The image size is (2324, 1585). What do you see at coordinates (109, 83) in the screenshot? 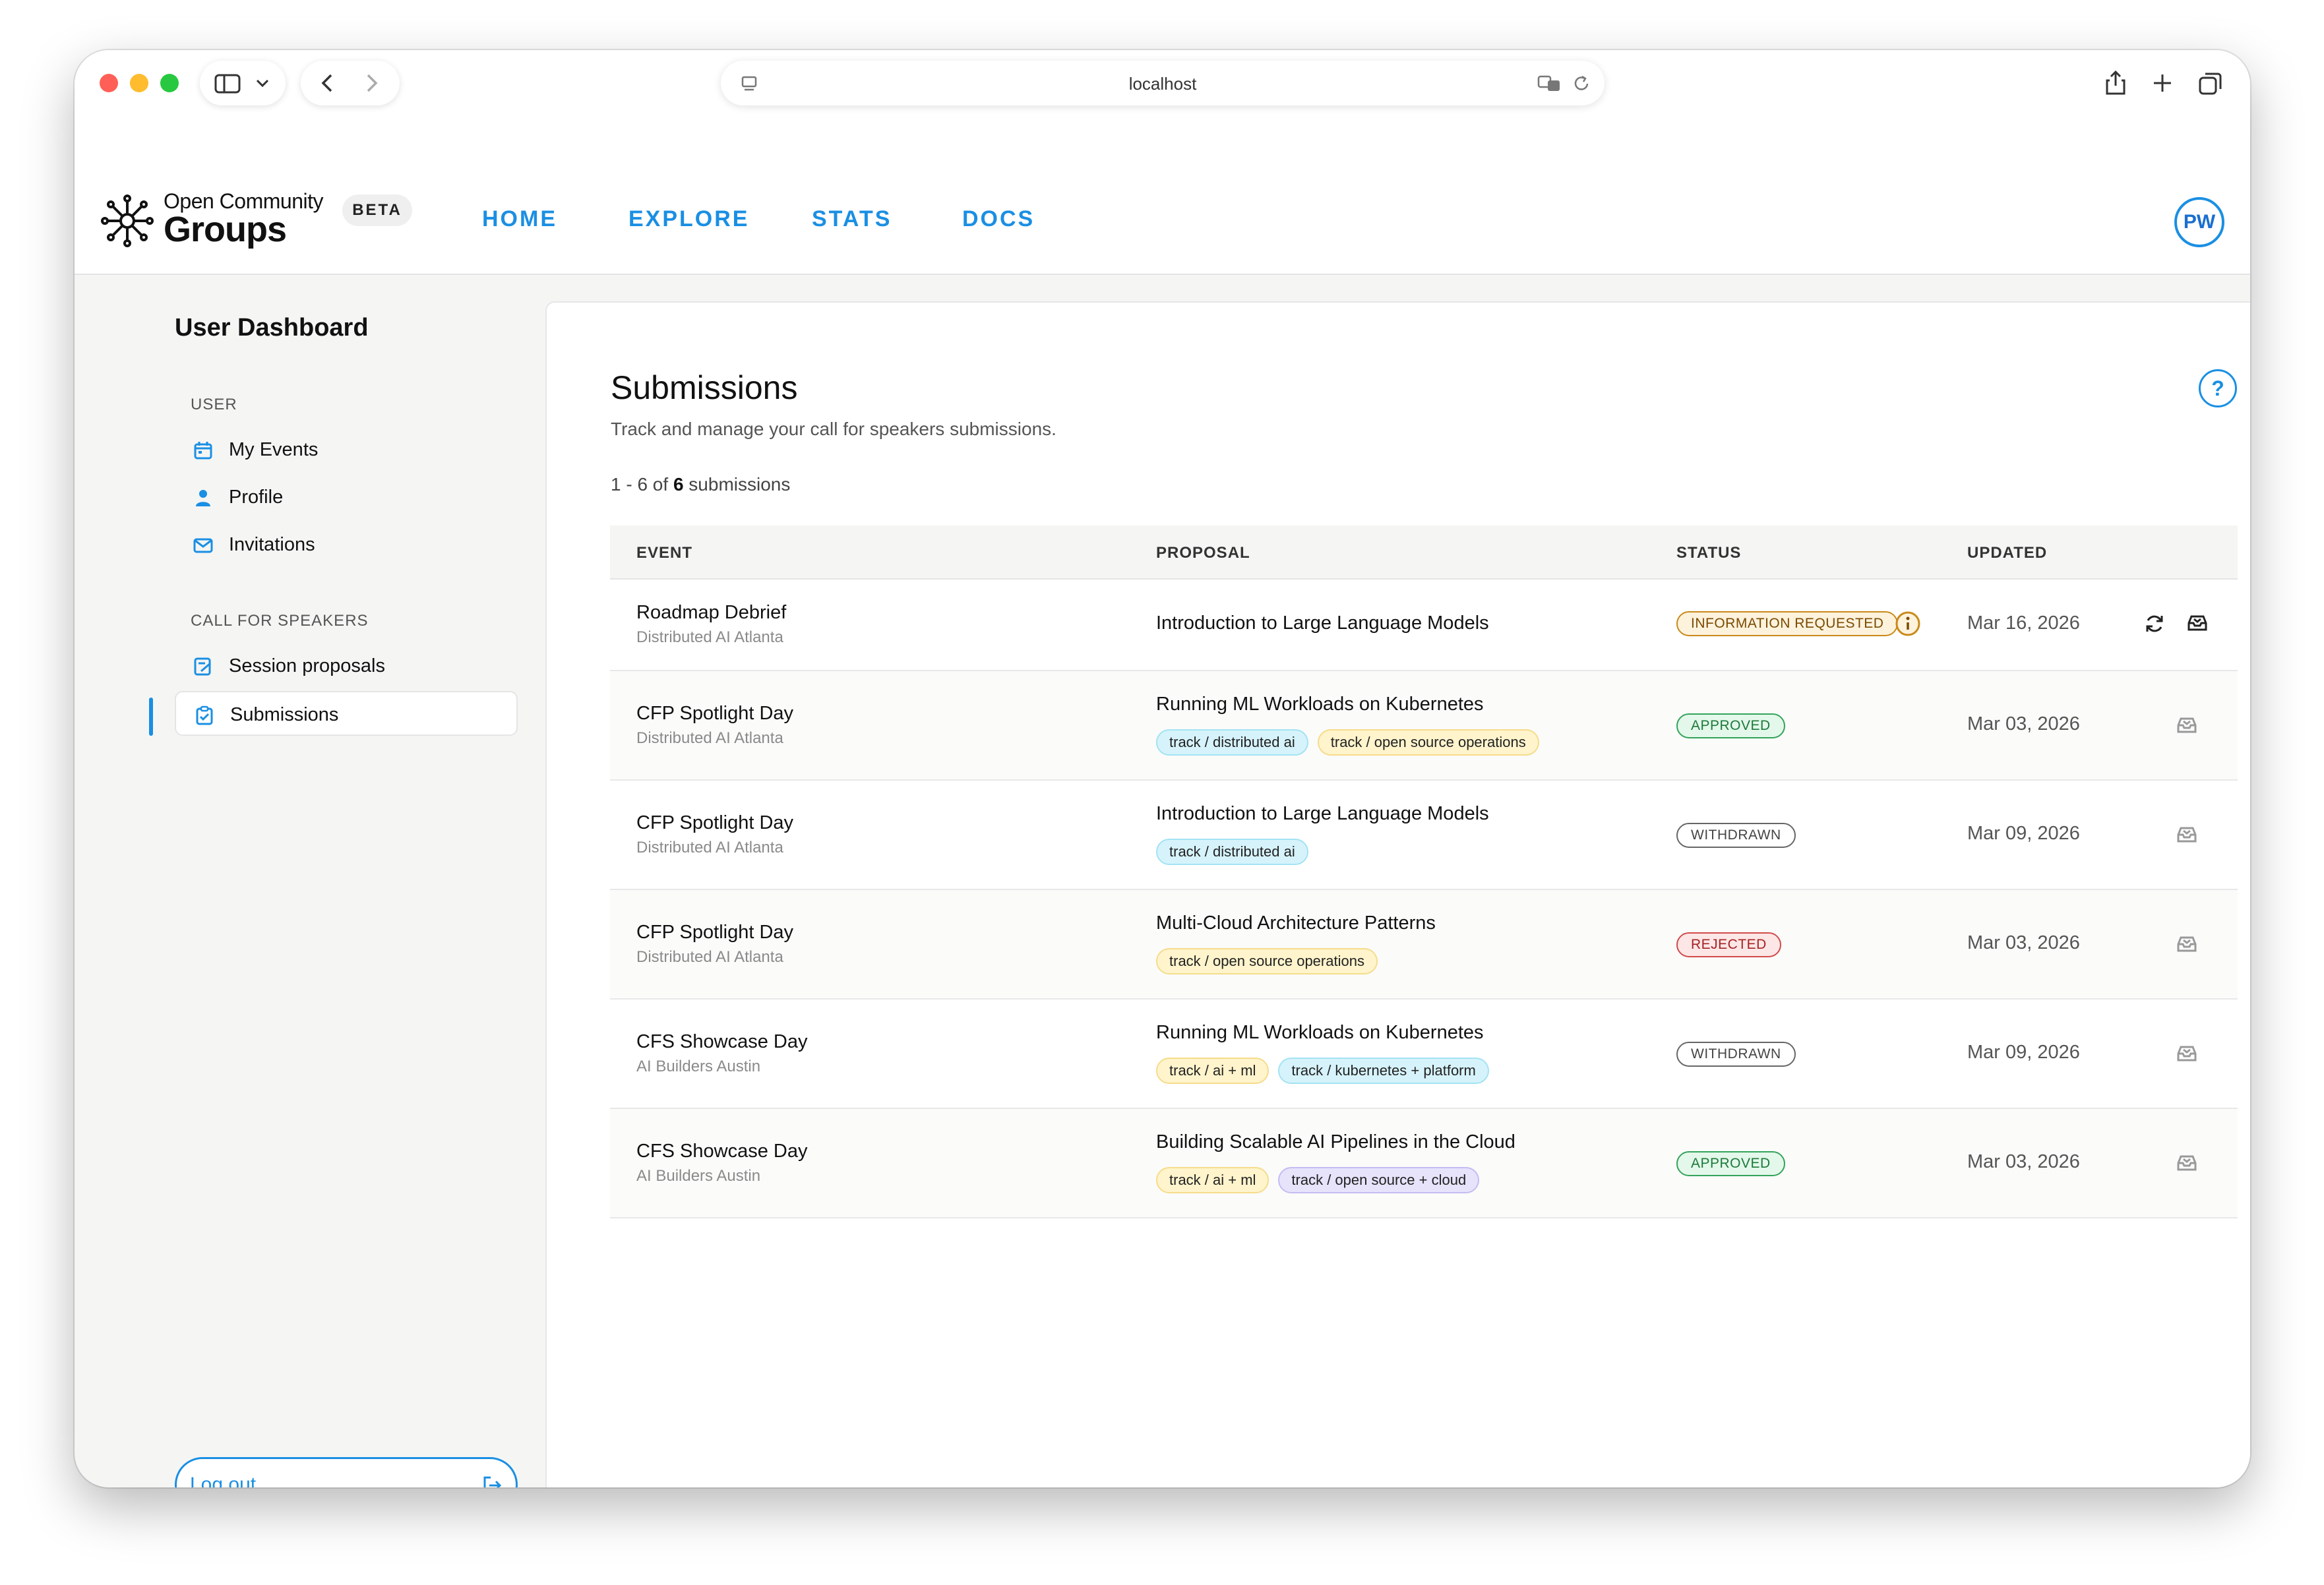
I see `close-window-button` at bounding box center [109, 83].